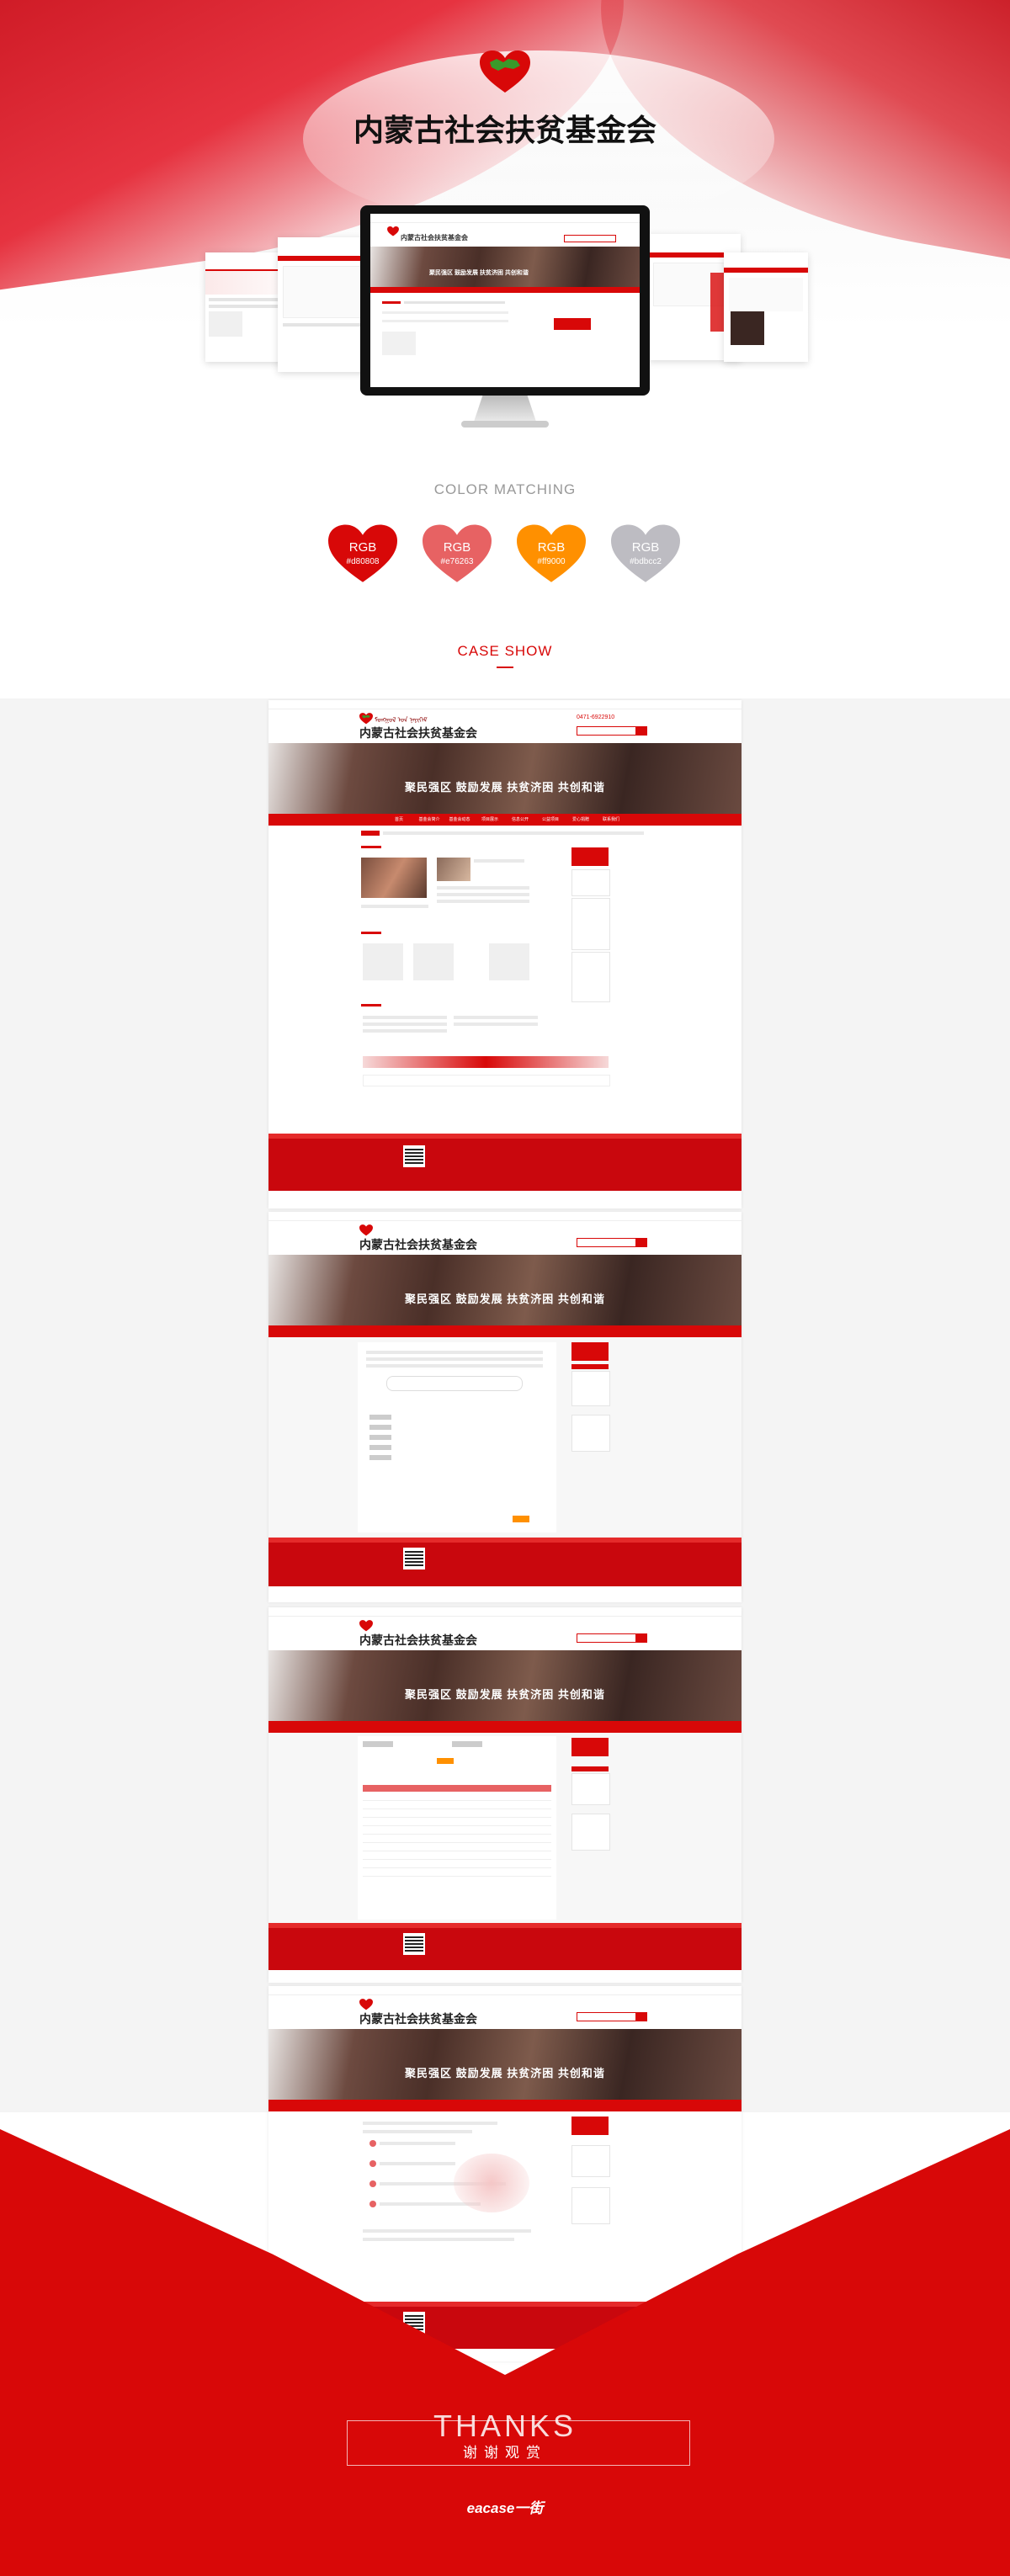  What do you see at coordinates (418, 1245) in the screenshot?
I see `site-brand: 内蒙古社会扶贫基金会` at bounding box center [418, 1245].